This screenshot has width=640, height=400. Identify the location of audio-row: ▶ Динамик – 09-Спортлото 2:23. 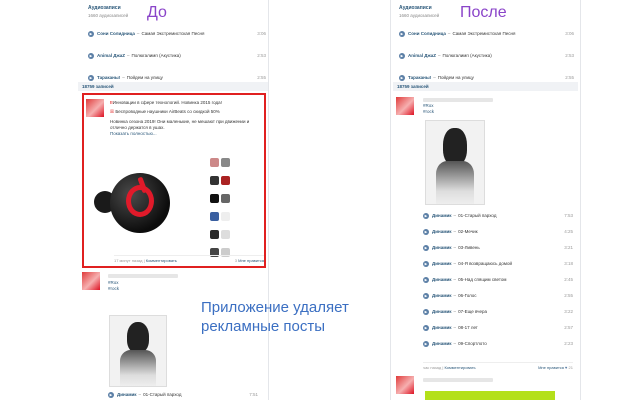
(498, 343).